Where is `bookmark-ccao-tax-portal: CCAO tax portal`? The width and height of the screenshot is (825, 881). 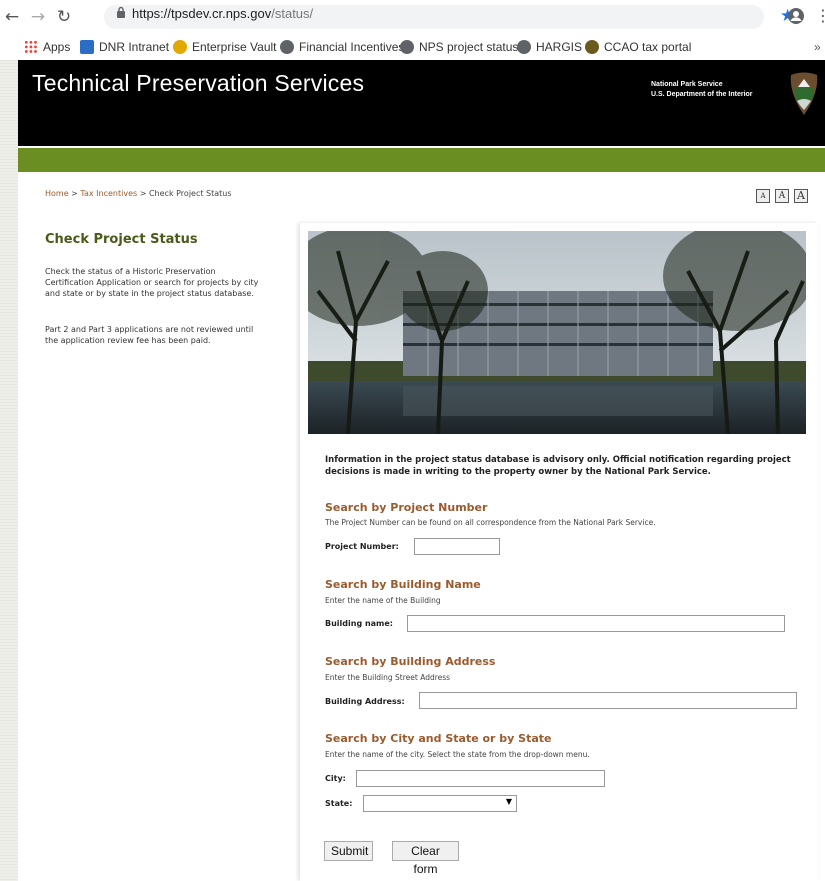
bookmark-ccao-tax-portal: CCAO tax portal is located at coordinates (638, 47).